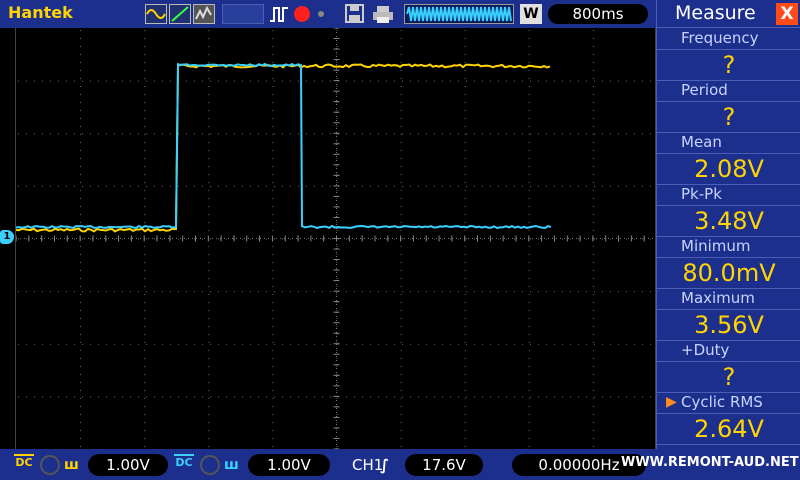  What do you see at coordinates (50, 465) in the screenshot?
I see `ch1-bandwidth-icon` at bounding box center [50, 465].